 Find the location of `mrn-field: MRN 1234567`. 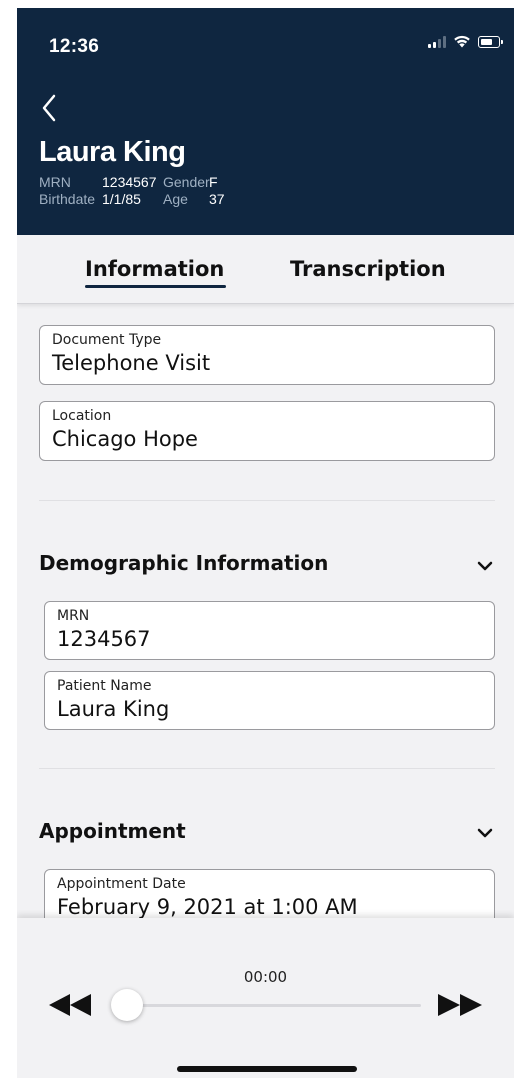

mrn-field: MRN 1234567 is located at coordinates (269, 630).